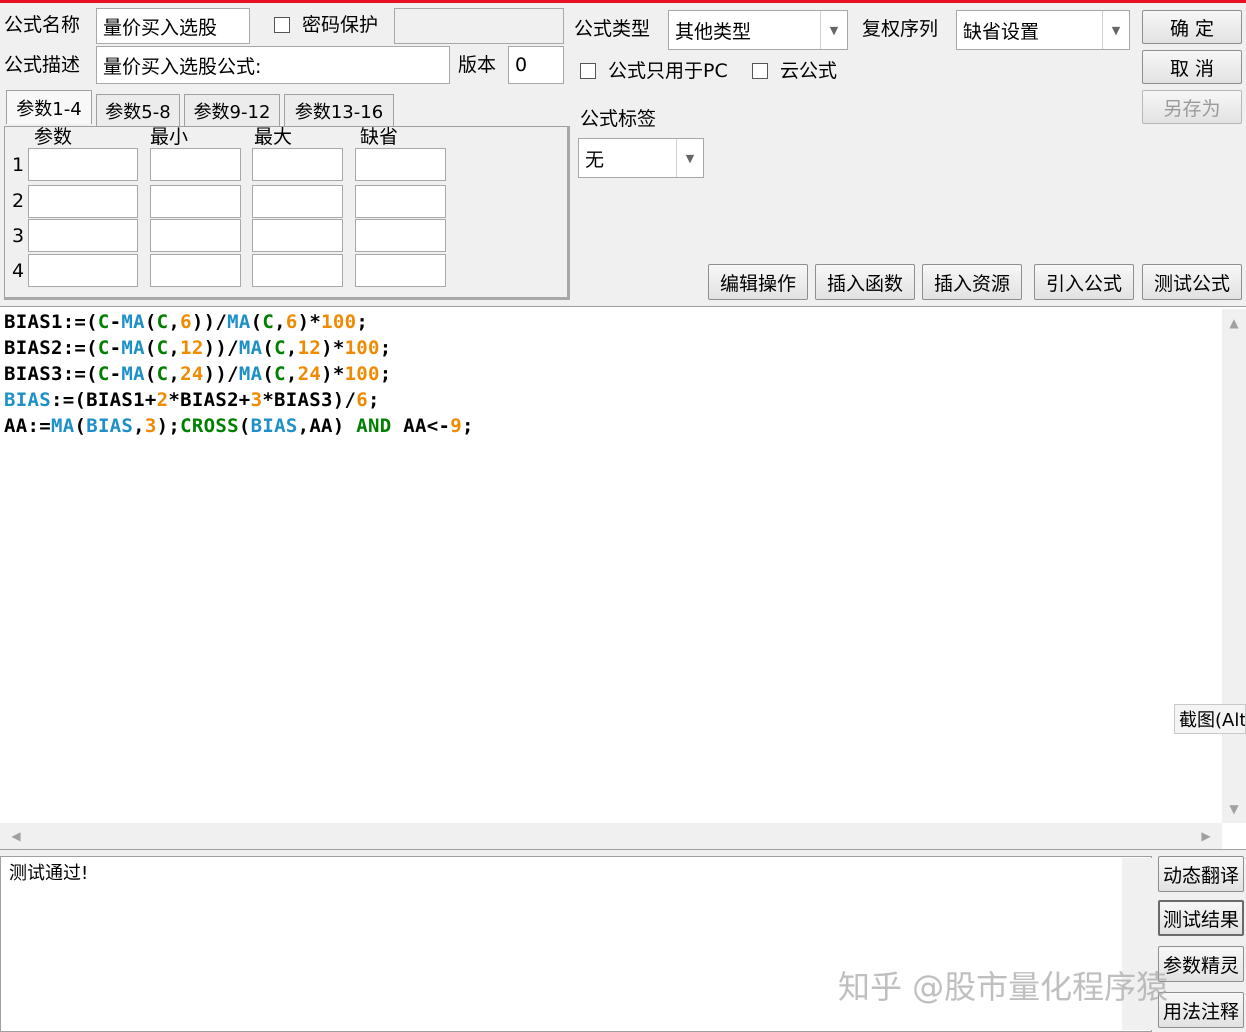 This screenshot has height=1032, width=1246. Describe the element at coordinates (1201, 1010) in the screenshot. I see `usage-notes-button: 用法注释` at that location.